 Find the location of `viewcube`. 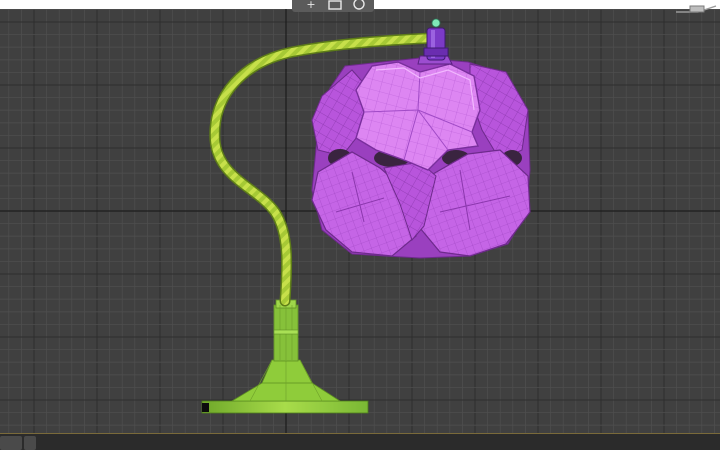

viewcube is located at coordinates (696, 8).